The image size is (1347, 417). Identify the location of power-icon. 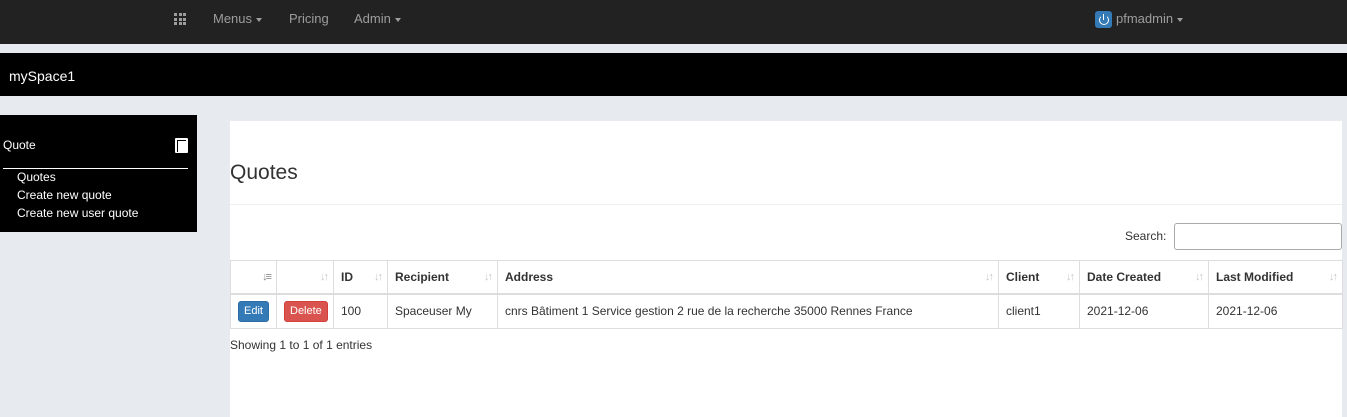
(1103, 19).